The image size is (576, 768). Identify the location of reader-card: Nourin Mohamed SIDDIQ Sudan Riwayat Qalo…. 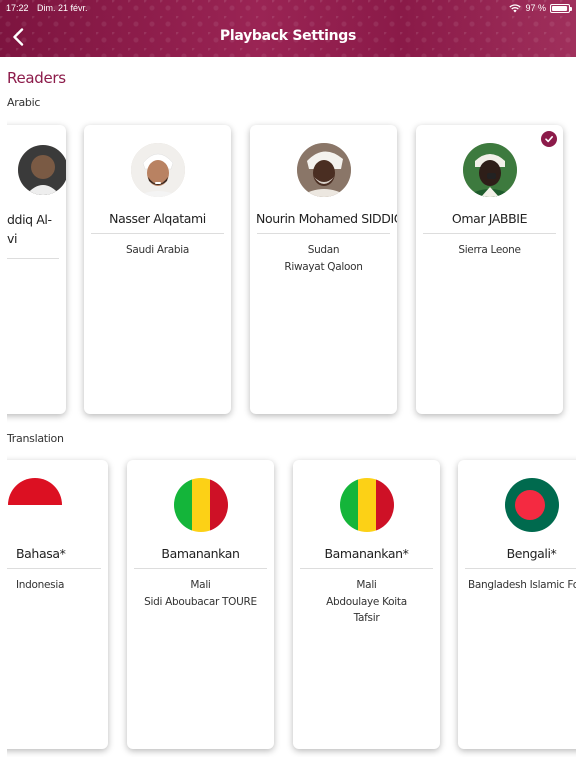
(323, 269).